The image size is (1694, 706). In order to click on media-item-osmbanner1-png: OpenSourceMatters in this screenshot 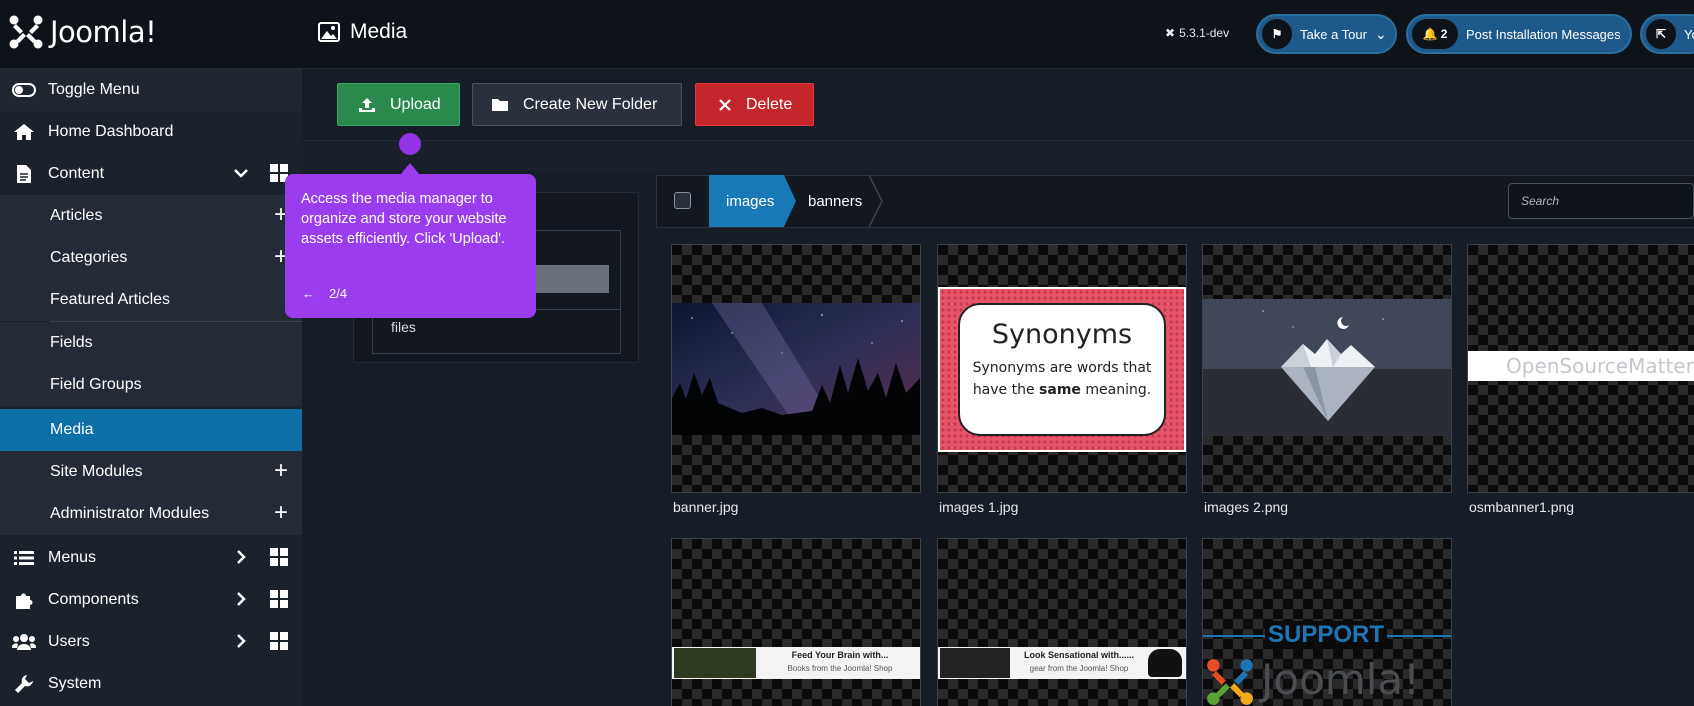, I will do `click(1580, 368)`.